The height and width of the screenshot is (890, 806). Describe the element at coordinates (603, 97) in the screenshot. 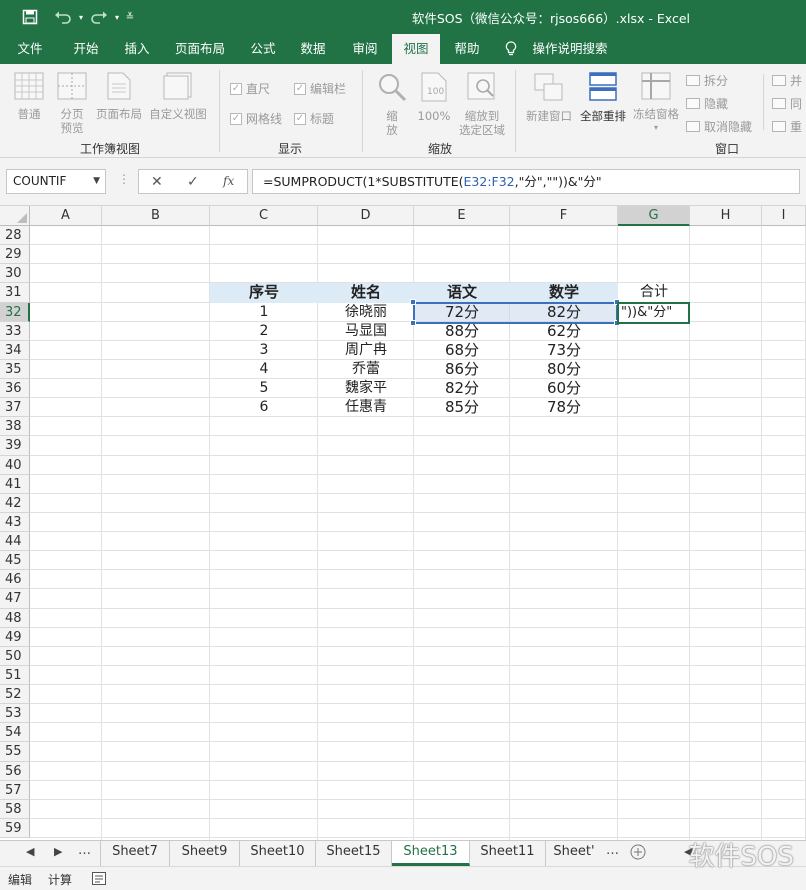

I see `arrange-all-button: 全部重排` at that location.